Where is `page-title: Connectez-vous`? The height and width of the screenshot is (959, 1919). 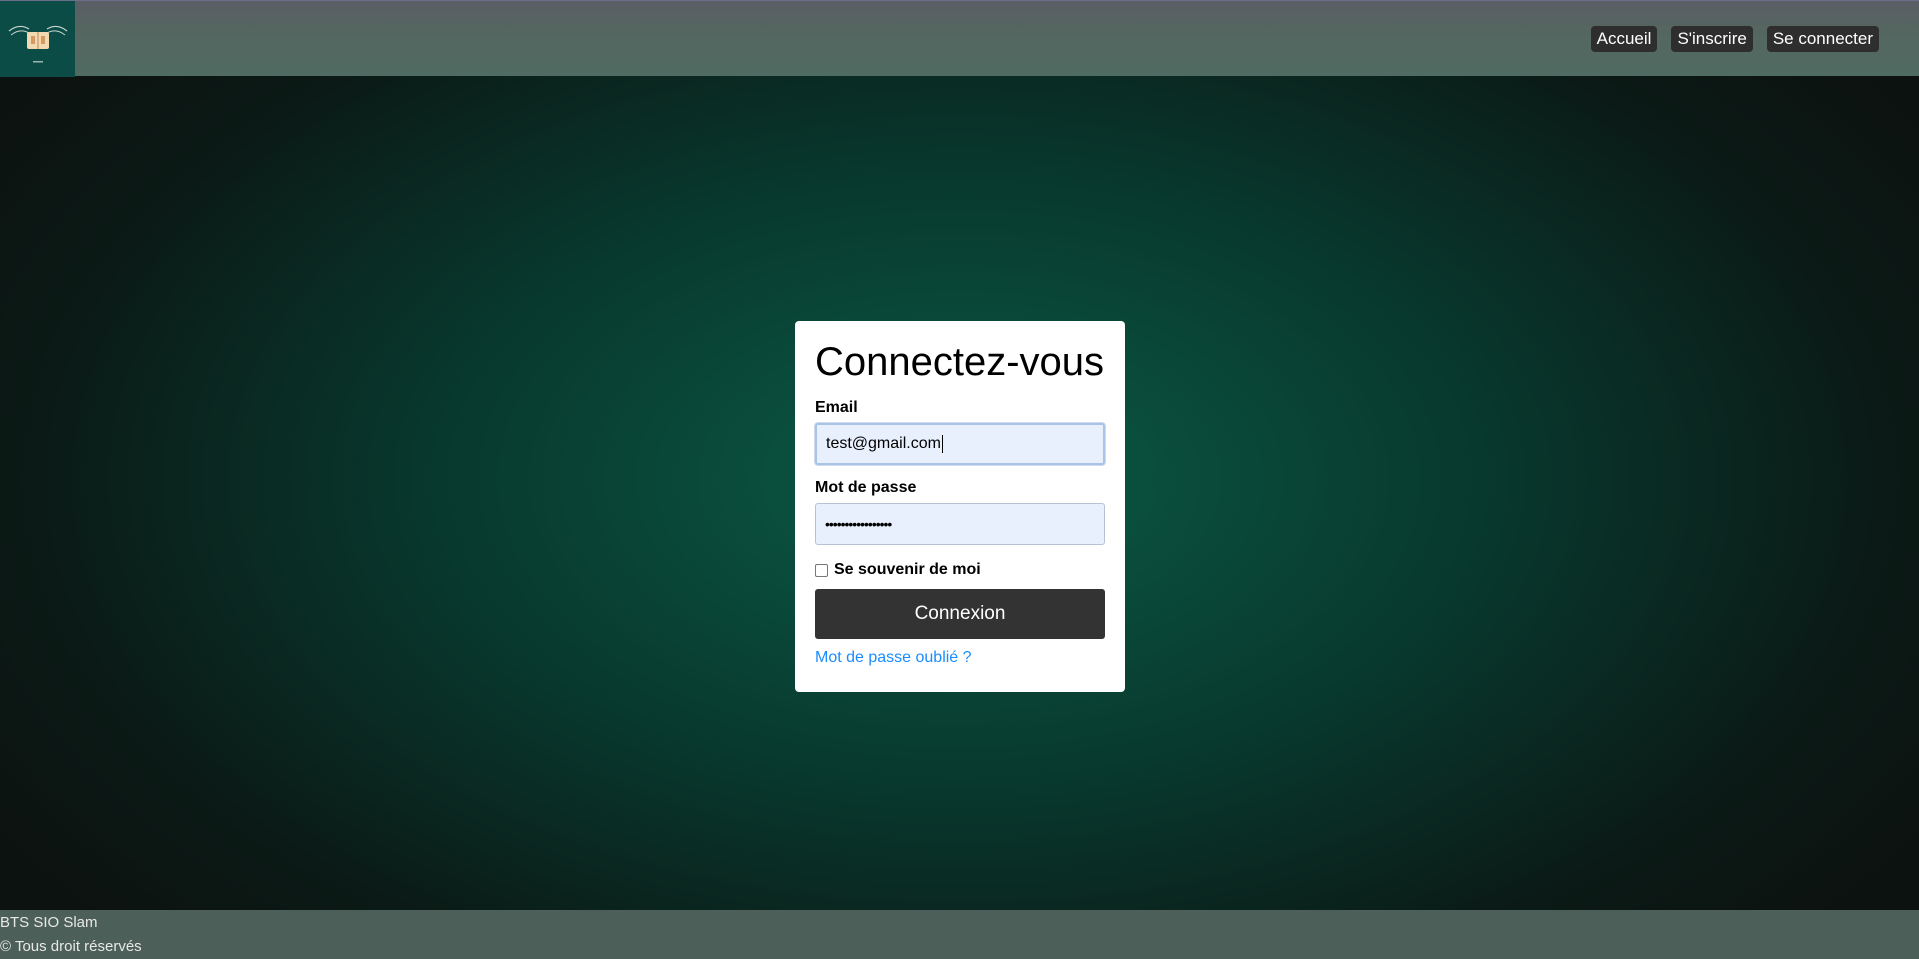 page-title: Connectez-vous is located at coordinates (960, 362).